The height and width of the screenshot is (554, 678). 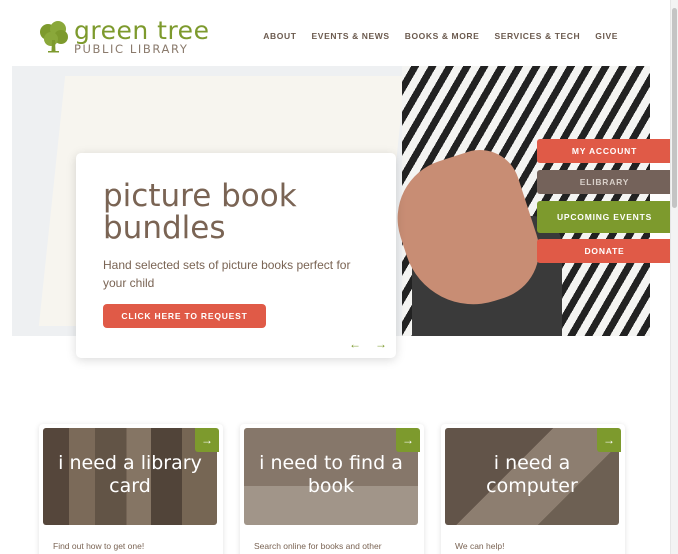 What do you see at coordinates (604, 182) in the screenshot?
I see `elibrary-button: ELIBRARY` at bounding box center [604, 182].